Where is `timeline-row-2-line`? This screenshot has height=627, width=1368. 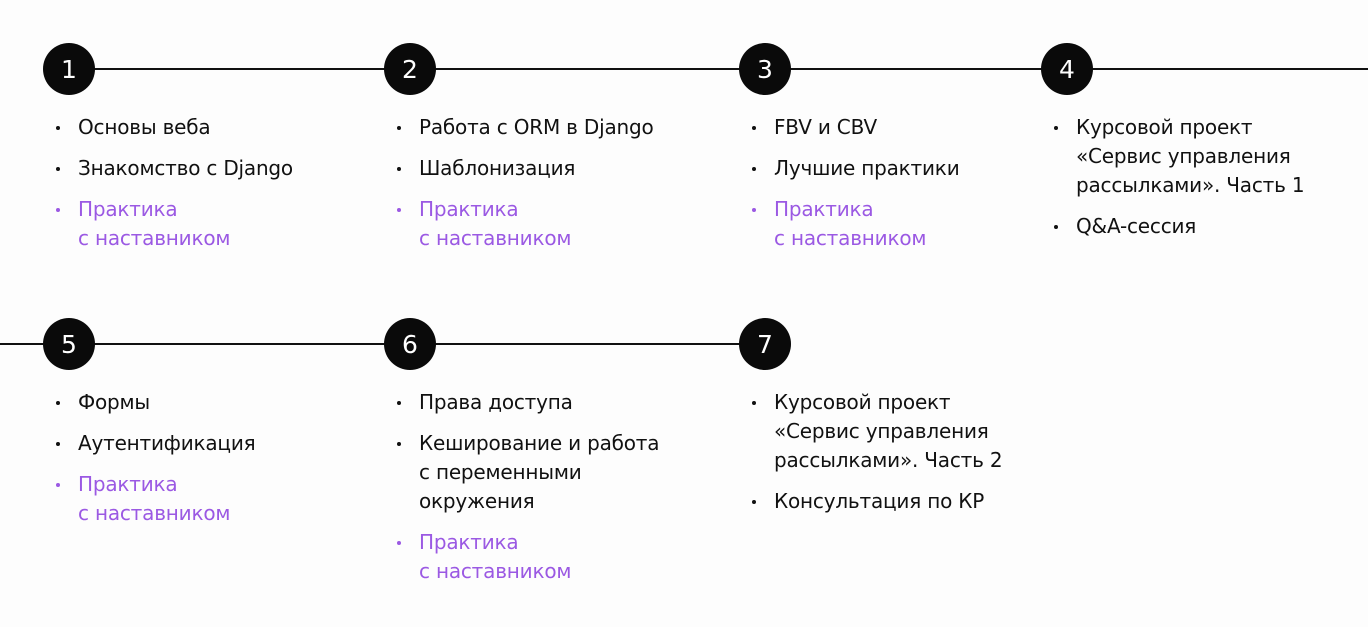
timeline-row-2-line is located at coordinates (382, 344).